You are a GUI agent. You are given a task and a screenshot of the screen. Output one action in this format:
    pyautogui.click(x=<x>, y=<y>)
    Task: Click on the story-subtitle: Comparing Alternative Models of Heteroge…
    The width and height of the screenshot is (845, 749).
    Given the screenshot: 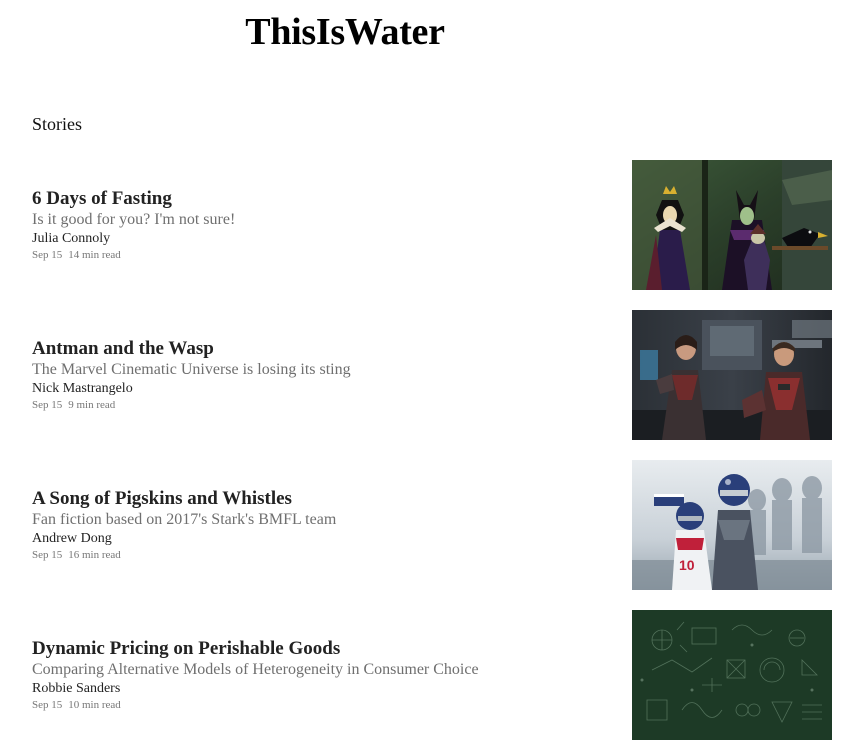 What is the action you would take?
    pyautogui.click(x=255, y=669)
    